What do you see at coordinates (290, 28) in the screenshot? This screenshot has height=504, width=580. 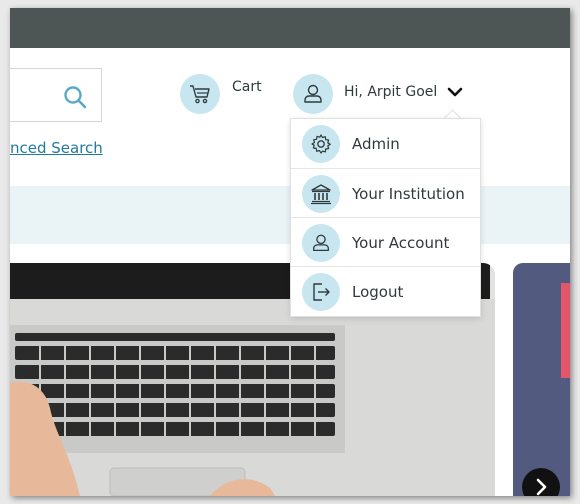 I see `top-bar` at bounding box center [290, 28].